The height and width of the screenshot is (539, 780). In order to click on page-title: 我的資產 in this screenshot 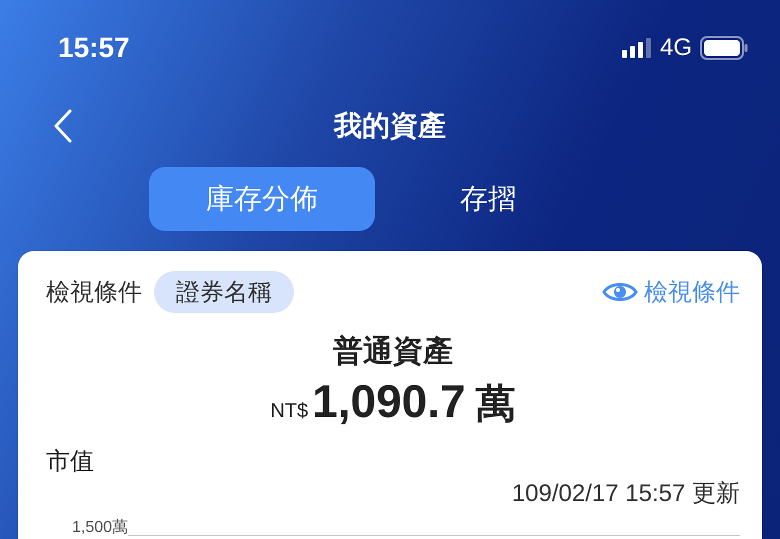, I will do `click(390, 126)`.